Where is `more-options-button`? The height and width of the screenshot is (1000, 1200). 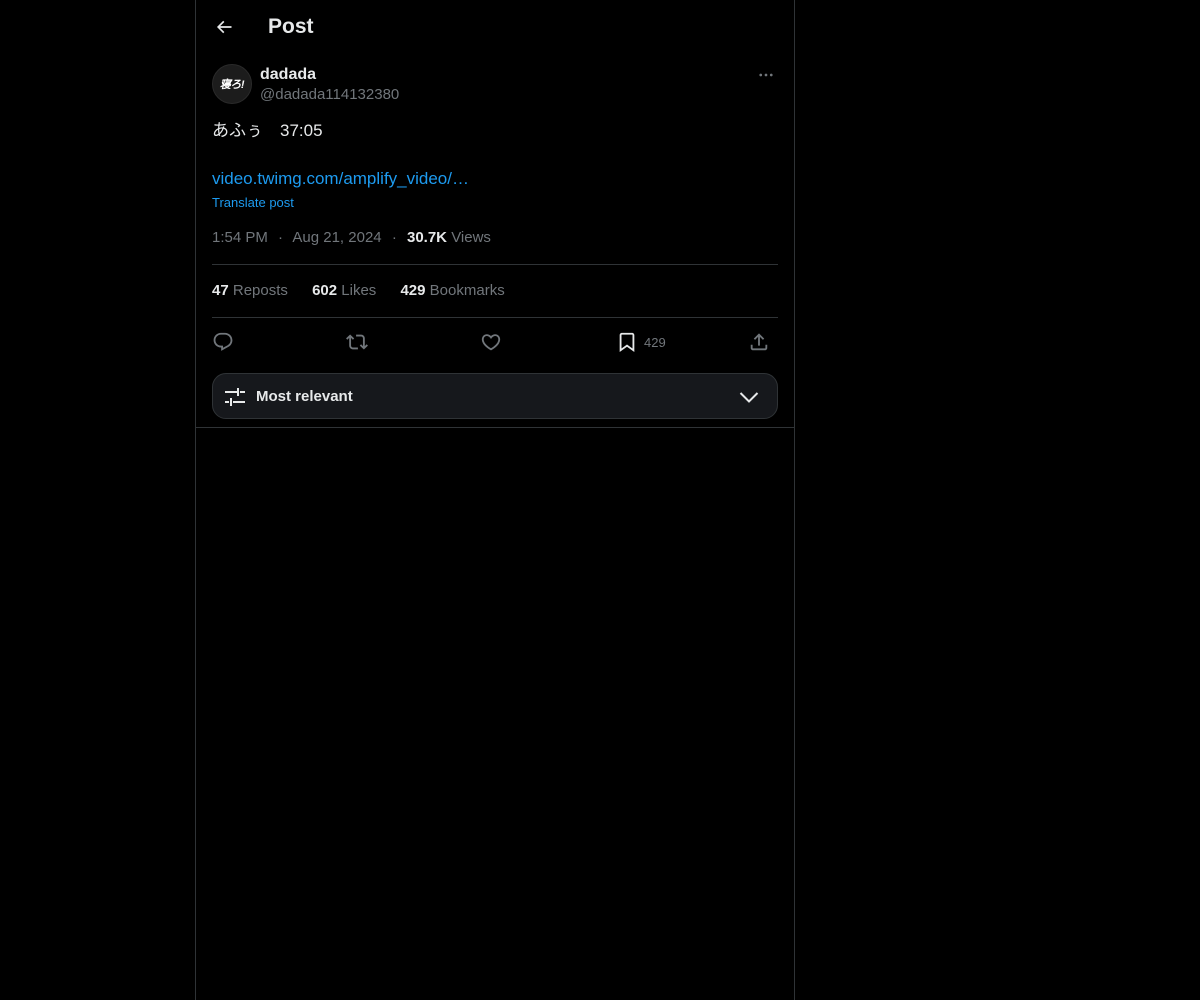
more-options-button is located at coordinates (766, 75).